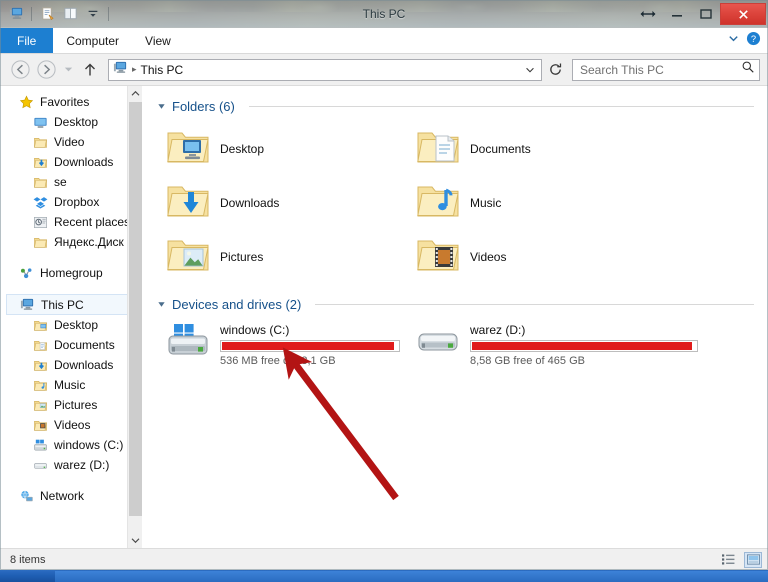 Image resolution: width=768 pixels, height=582 pixels. What do you see at coordinates (250, 203) in the screenshot?
I see `folder-tile-label: Downloads` at bounding box center [250, 203].